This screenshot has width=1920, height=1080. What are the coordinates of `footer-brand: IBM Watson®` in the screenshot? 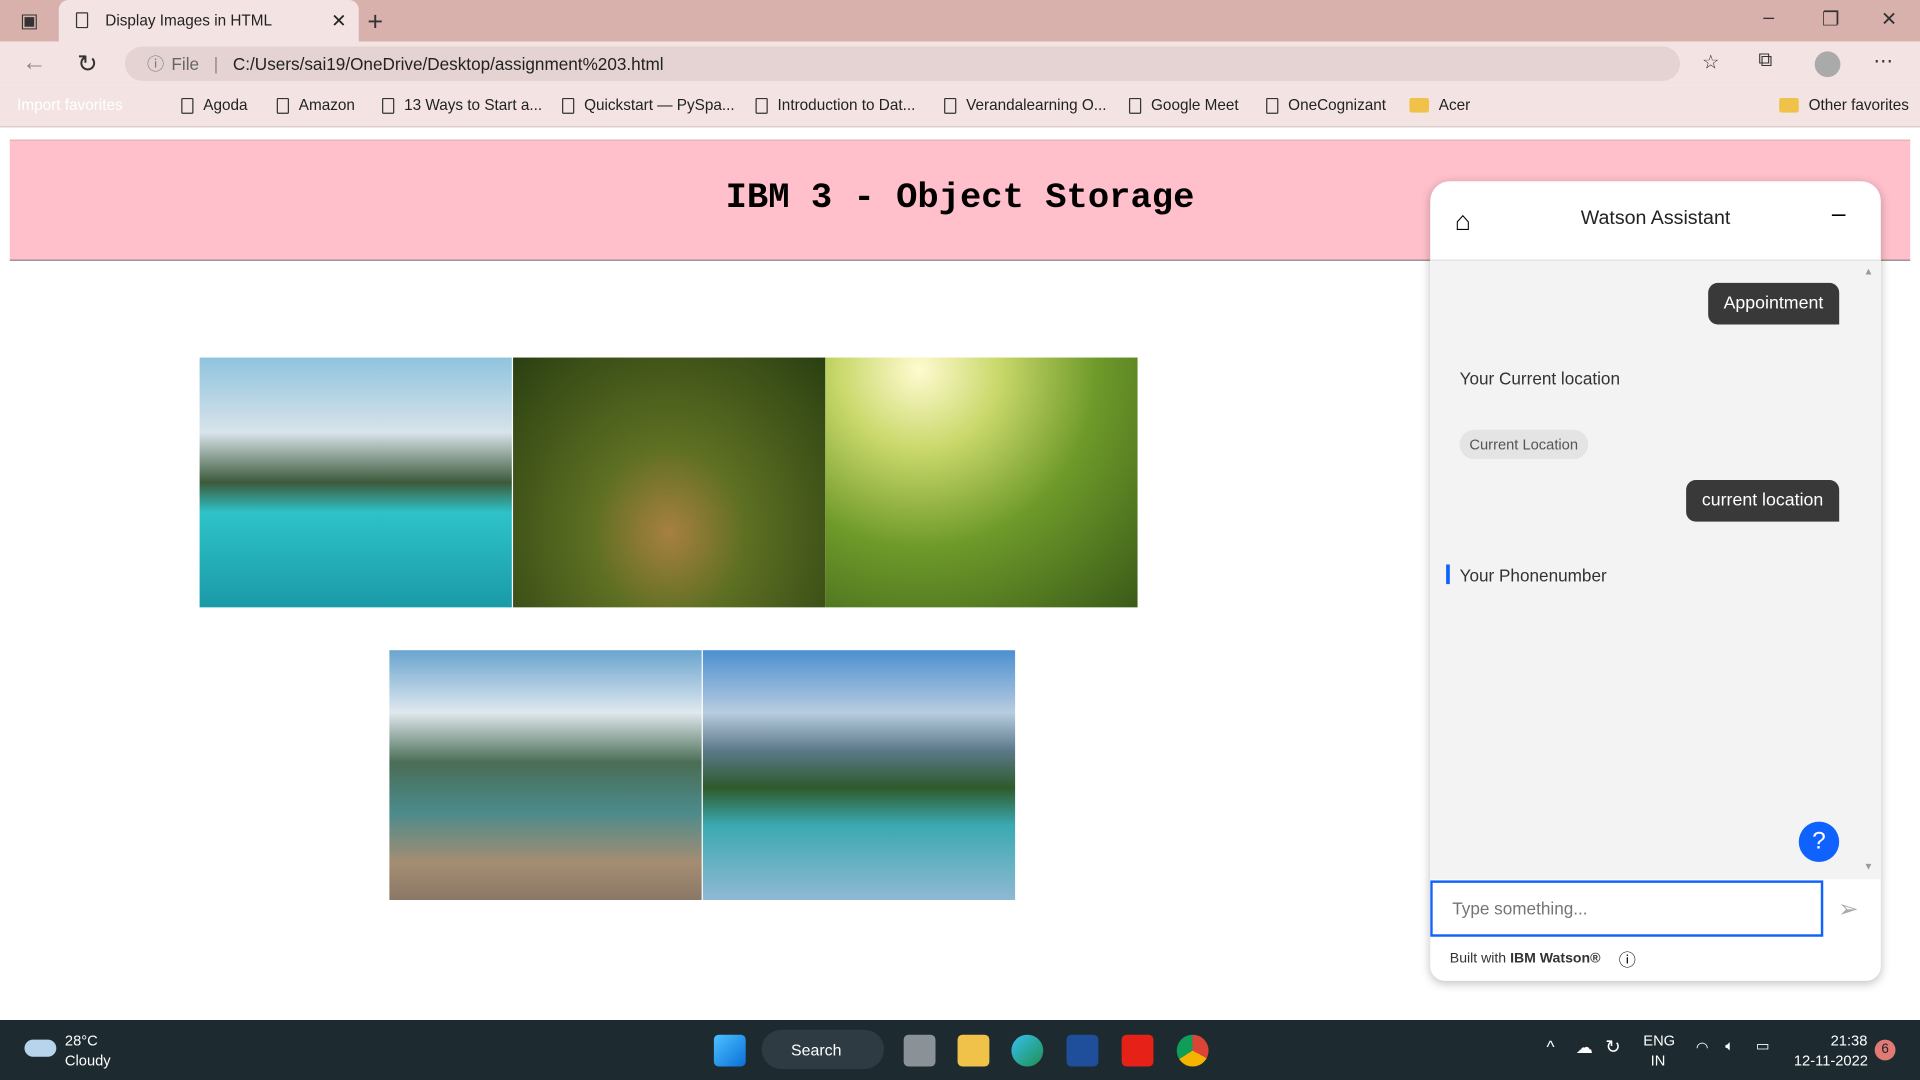 It's located at (1555, 959).